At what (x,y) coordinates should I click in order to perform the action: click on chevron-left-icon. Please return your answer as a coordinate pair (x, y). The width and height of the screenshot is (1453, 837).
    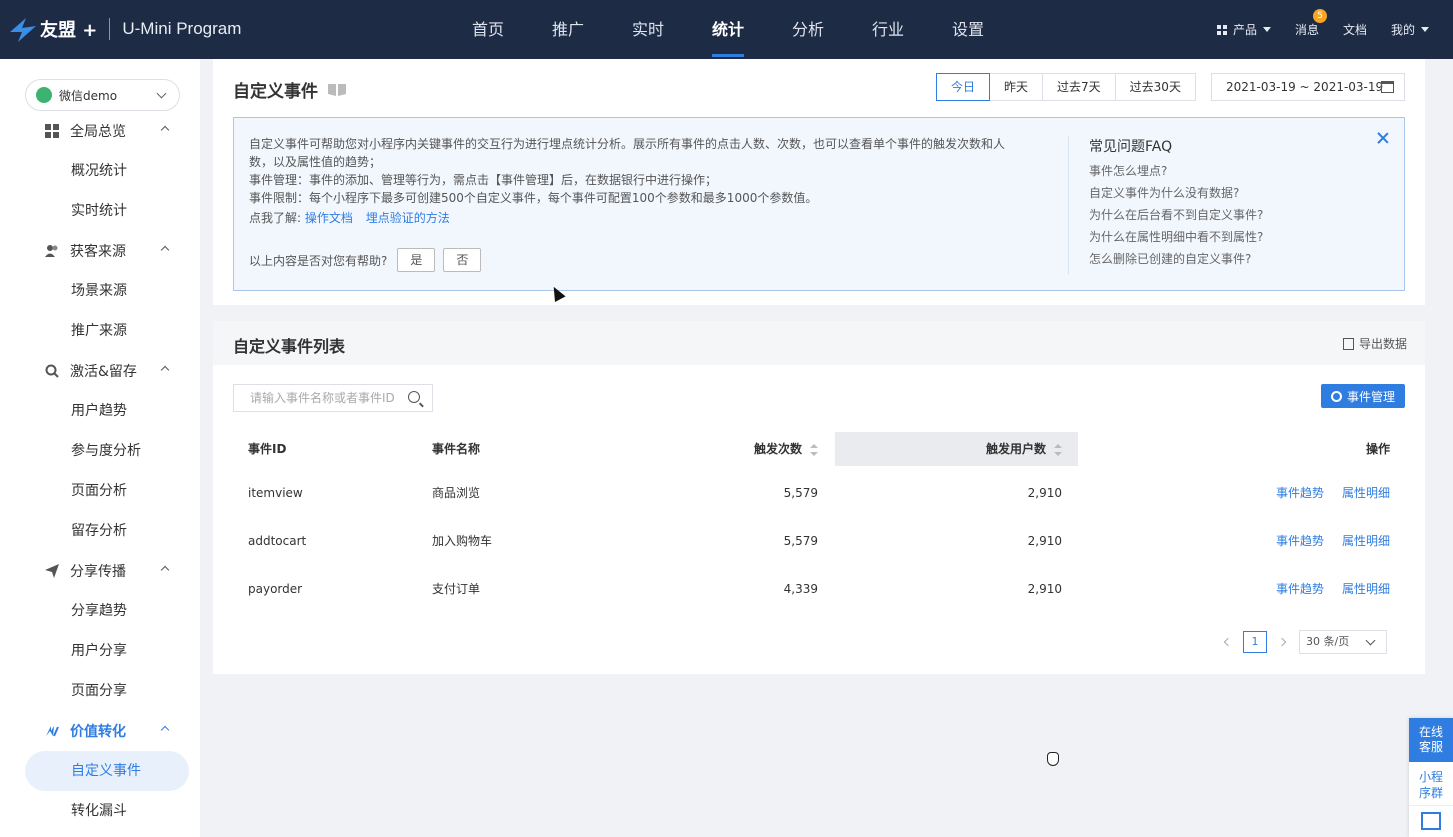
    Looking at the image, I should click on (1228, 642).